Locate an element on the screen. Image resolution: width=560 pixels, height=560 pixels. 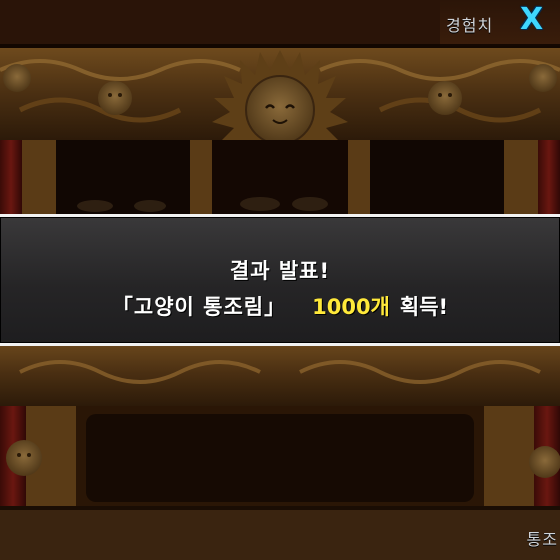
exp-value: X is located at coordinates (532, 19).